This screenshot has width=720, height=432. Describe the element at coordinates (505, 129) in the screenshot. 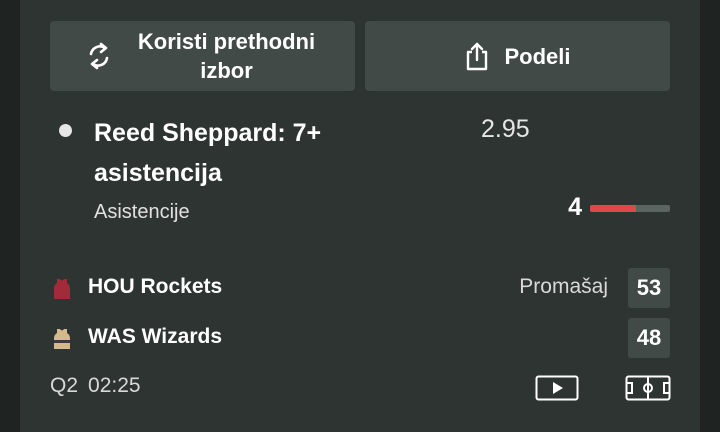

I see `bet-odds: 2.95` at that location.